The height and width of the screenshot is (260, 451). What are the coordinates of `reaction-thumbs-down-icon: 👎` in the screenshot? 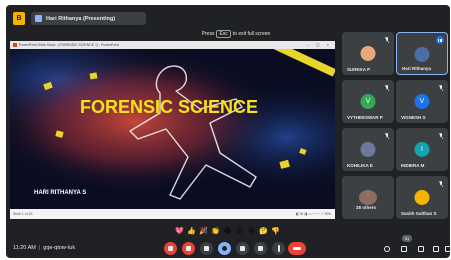 It's located at (275, 231).